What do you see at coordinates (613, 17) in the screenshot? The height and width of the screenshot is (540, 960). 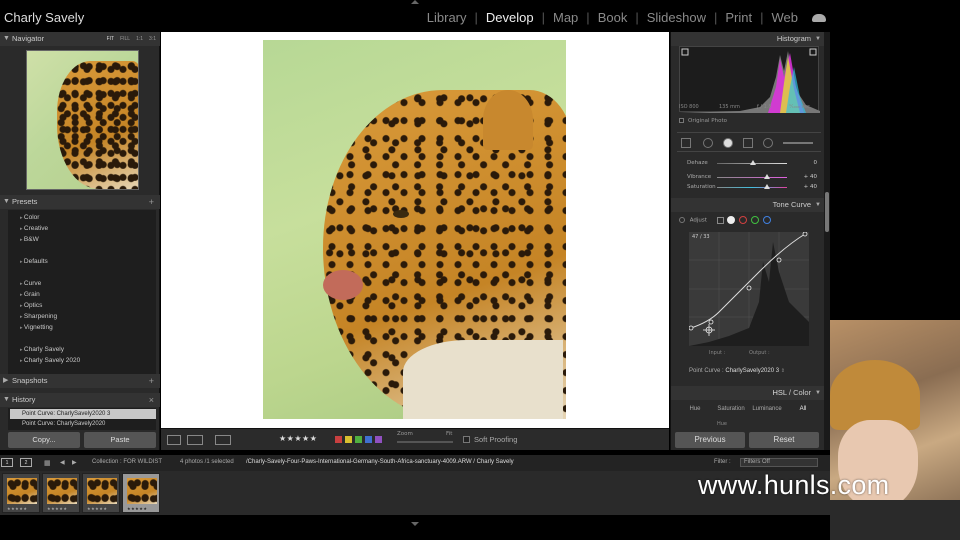 I see `module-book: Book` at bounding box center [613, 17].